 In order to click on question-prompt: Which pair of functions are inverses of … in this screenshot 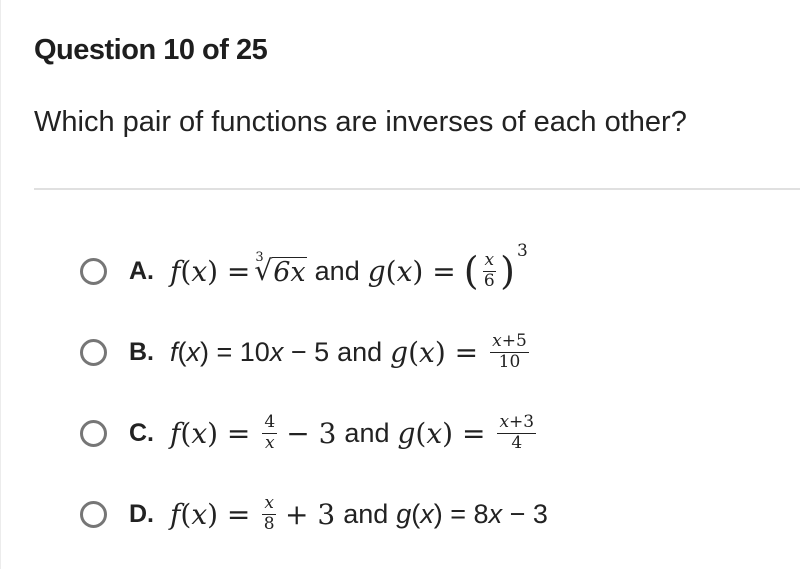, I will do `click(360, 122)`.